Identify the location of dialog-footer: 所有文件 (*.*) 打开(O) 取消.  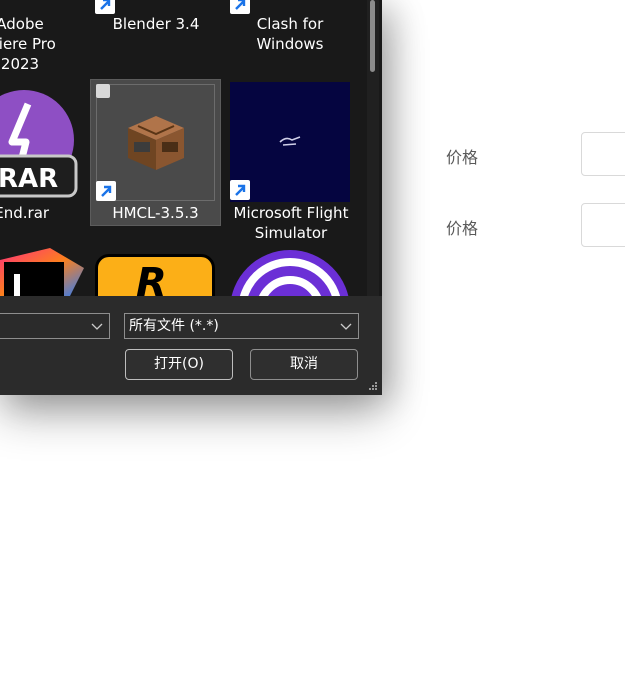
(191, 345).